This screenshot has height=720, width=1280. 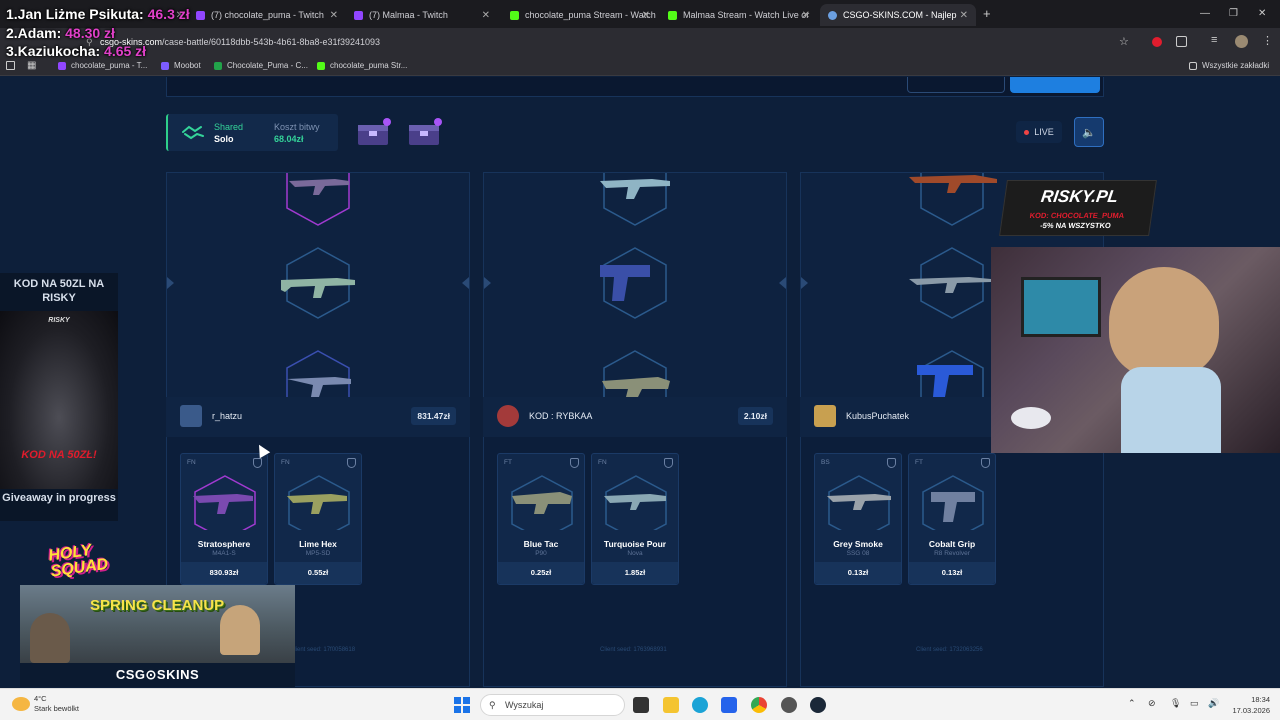 What do you see at coordinates (1079, 196) in the screenshot?
I see `risky-brand: RISKY.PL` at bounding box center [1079, 196].